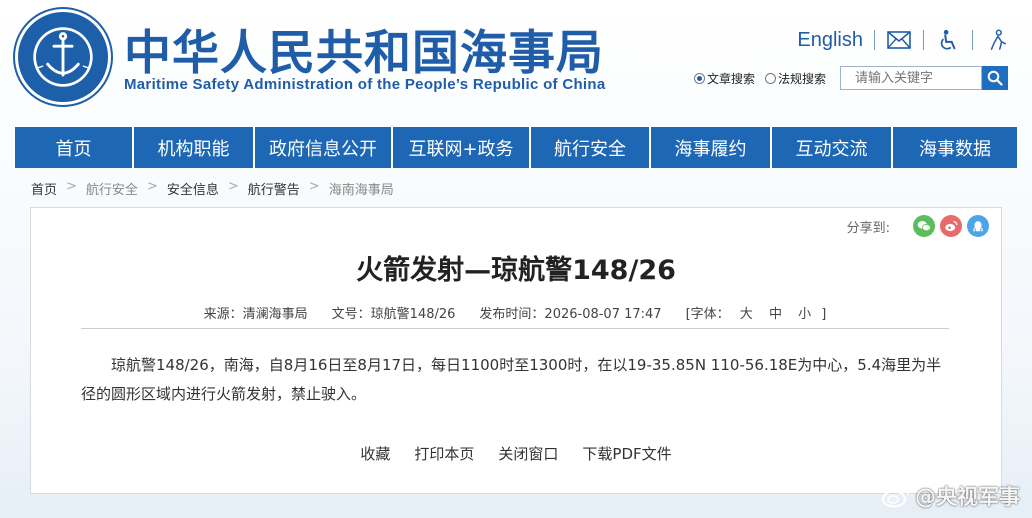 This screenshot has width=1032, height=518. I want to click on anchor-emblem-icon, so click(63, 57).